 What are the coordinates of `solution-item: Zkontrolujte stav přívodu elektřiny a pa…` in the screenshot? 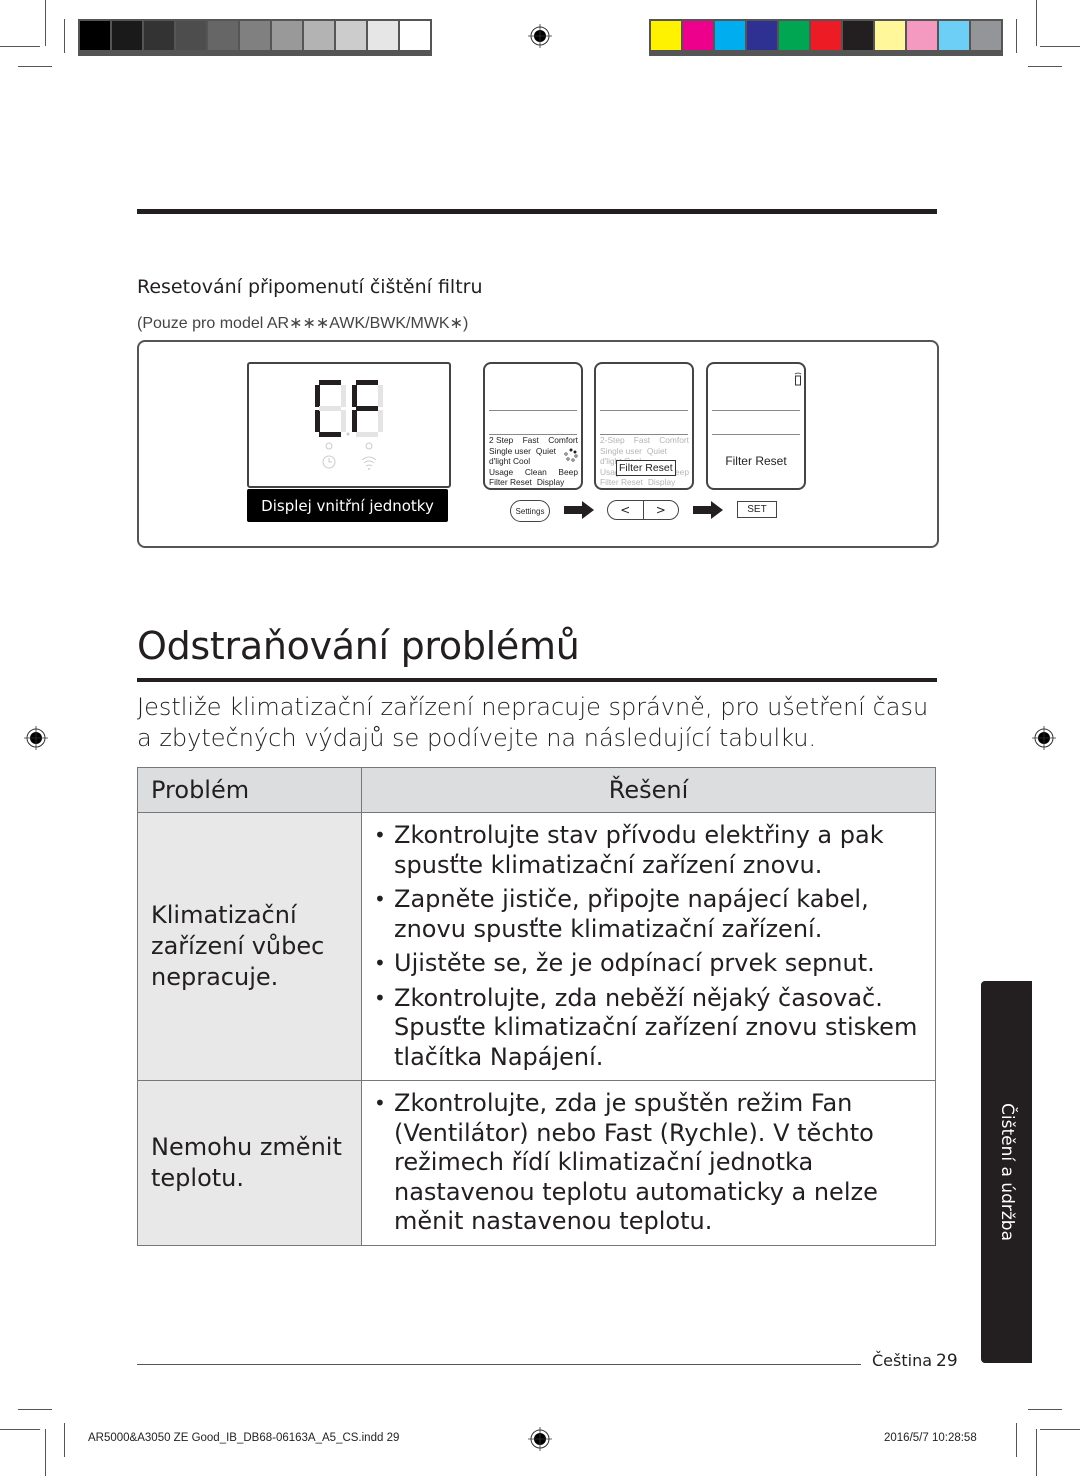 It's located at (650, 850).